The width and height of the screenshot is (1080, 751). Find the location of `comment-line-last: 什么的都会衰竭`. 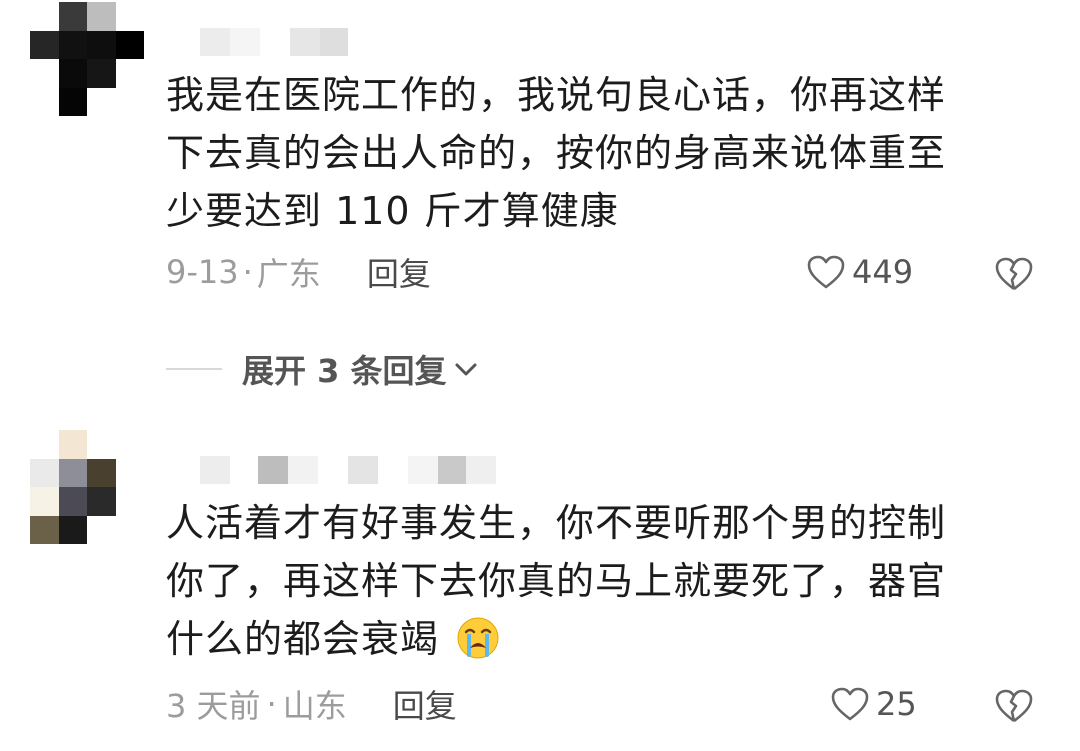

comment-line-last: 什么的都会衰竭 is located at coordinates (596, 639).